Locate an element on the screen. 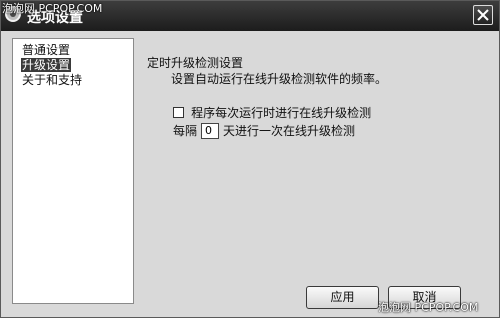 The height and width of the screenshot is (318, 500). check-on-run-row: 程序每次运行时进行在线升级检测 is located at coordinates (272, 111).